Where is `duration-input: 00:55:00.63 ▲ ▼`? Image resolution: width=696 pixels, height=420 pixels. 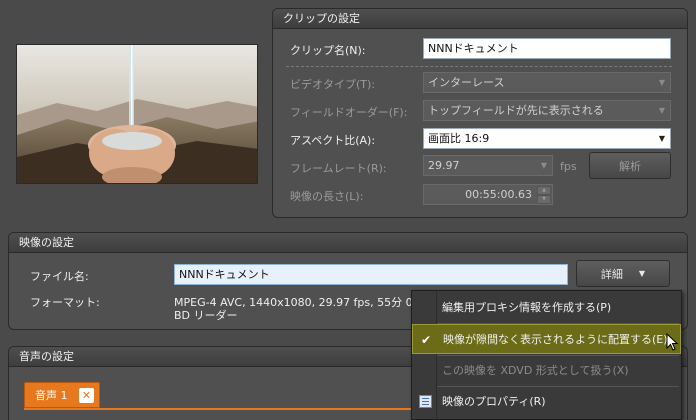 duration-input: 00:55:00.63 ▲ ▼ is located at coordinates (488, 194).